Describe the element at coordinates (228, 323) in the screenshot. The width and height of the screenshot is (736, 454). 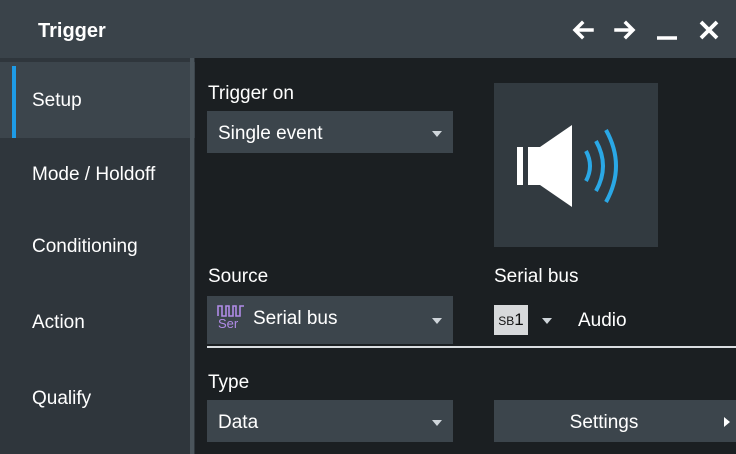
I see `serial-bus-icon-text: Ser` at that location.